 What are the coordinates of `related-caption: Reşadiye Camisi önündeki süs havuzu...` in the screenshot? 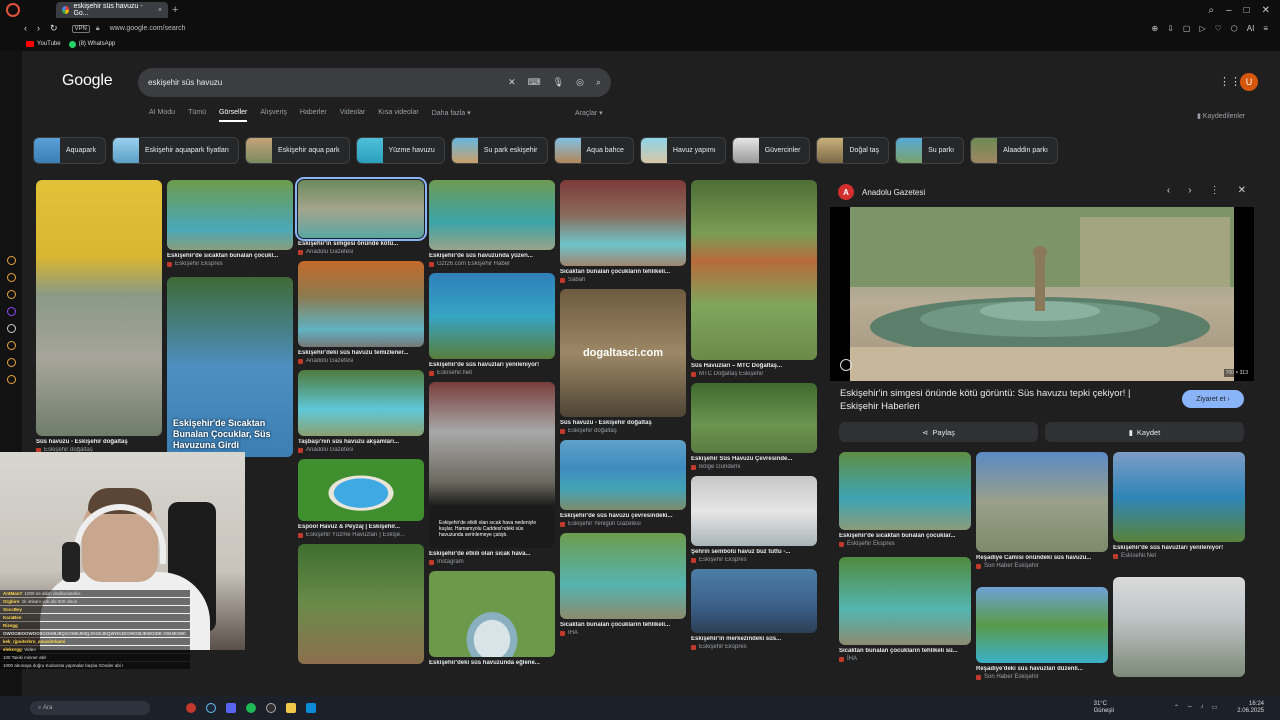 It's located at (1042, 558).